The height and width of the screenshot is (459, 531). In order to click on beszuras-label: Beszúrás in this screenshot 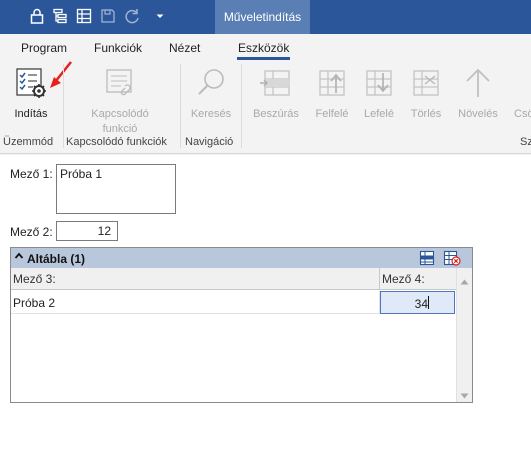, I will do `click(276, 114)`.